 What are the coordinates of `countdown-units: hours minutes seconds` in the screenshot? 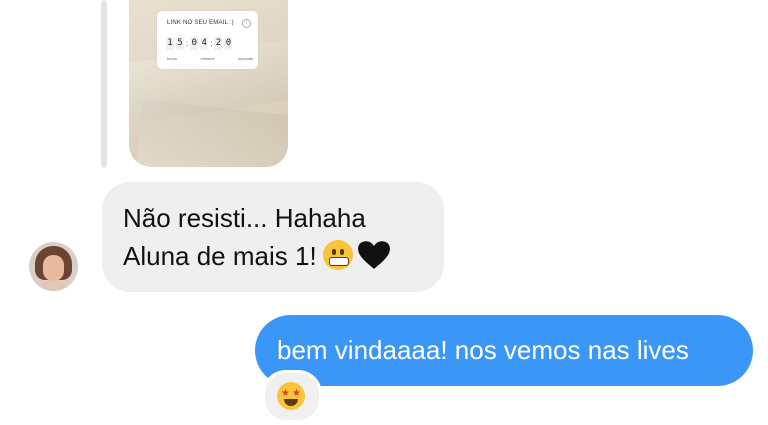 It's located at (210, 58).